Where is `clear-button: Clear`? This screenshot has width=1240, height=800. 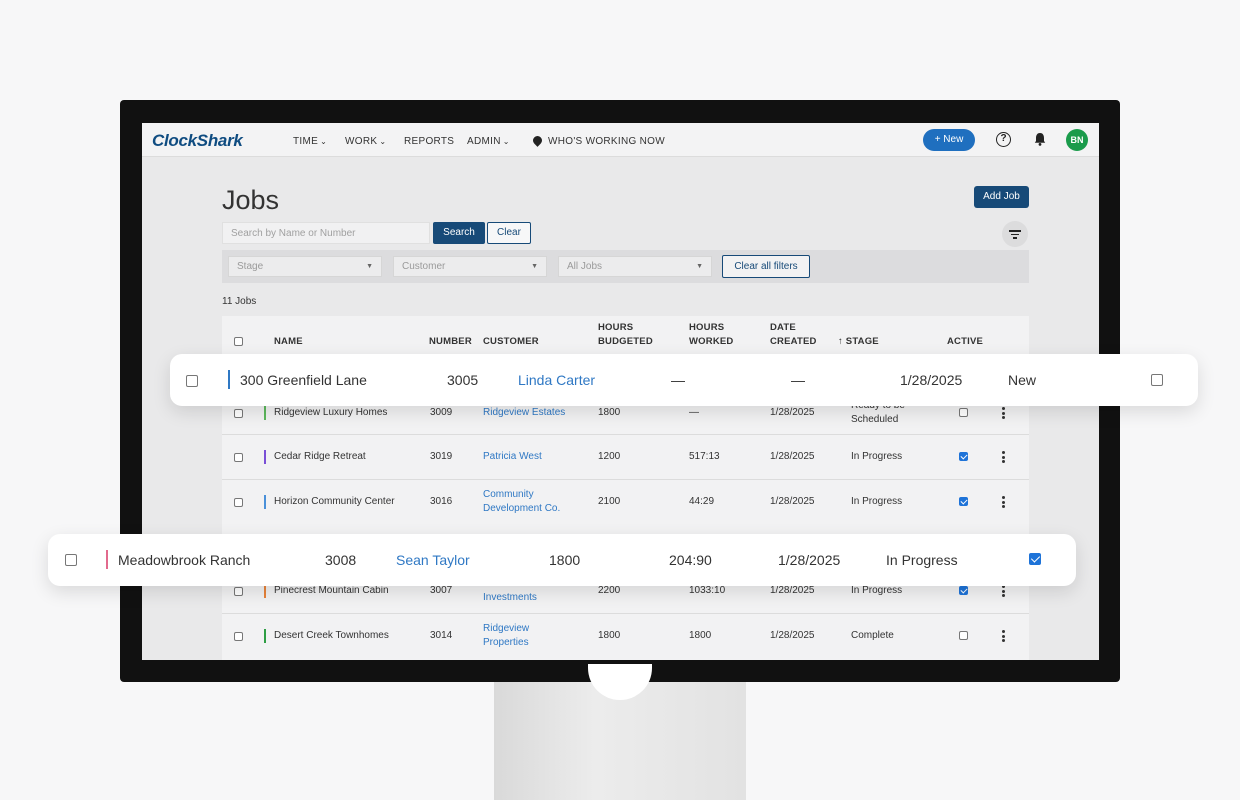
clear-button: Clear is located at coordinates (509, 233).